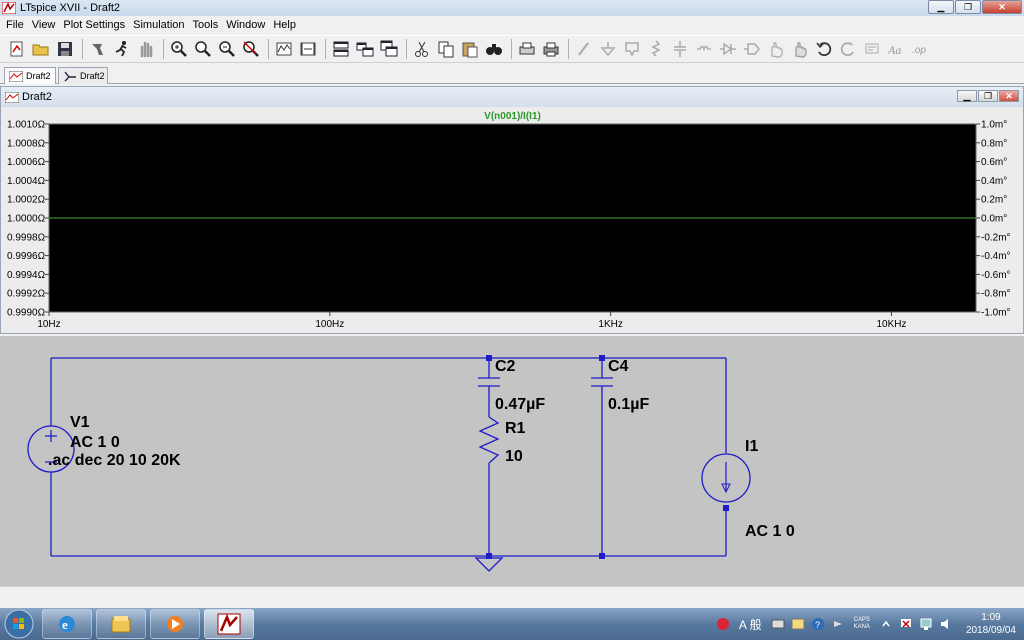  What do you see at coordinates (41, 49) in the screenshot?
I see `open-button` at bounding box center [41, 49].